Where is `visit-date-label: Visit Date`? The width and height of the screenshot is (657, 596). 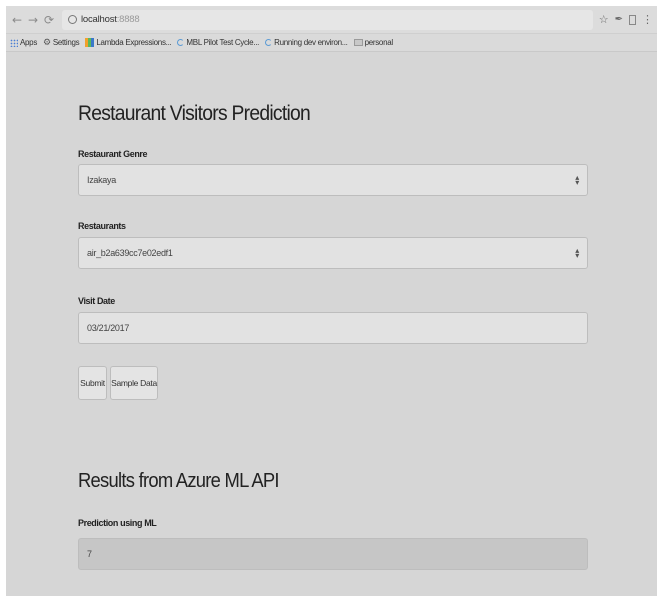
visit-date-label: Visit Date is located at coordinates (96, 301).